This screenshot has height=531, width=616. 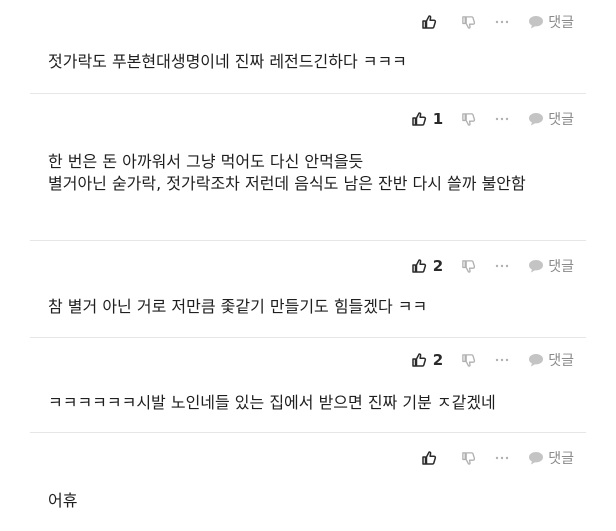 I want to click on like-button: 1, so click(x=427, y=119).